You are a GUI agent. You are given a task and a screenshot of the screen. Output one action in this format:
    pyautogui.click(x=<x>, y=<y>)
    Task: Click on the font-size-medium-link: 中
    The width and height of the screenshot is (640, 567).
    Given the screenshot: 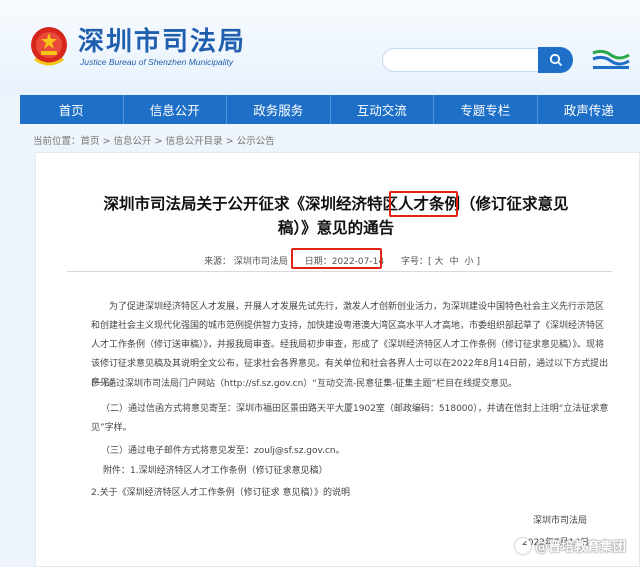 What is the action you would take?
    pyautogui.click(x=454, y=262)
    